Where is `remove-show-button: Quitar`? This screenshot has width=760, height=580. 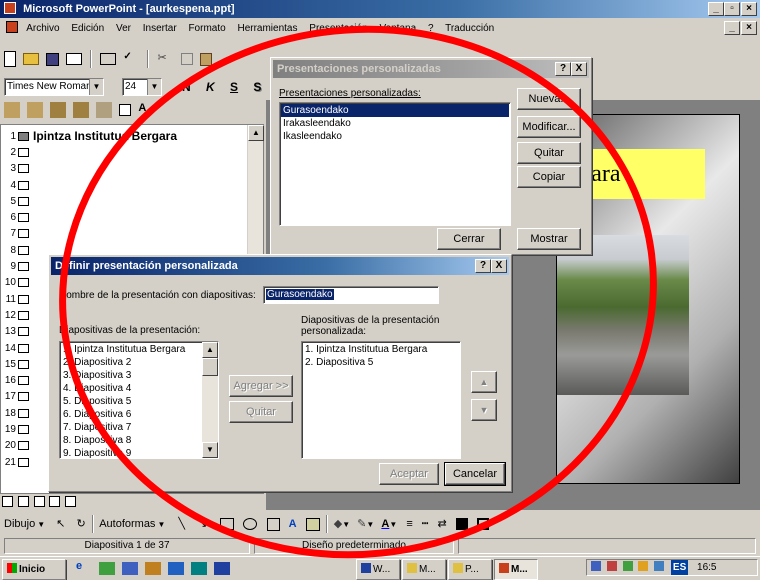
remove-show-button: Quitar is located at coordinates (549, 153).